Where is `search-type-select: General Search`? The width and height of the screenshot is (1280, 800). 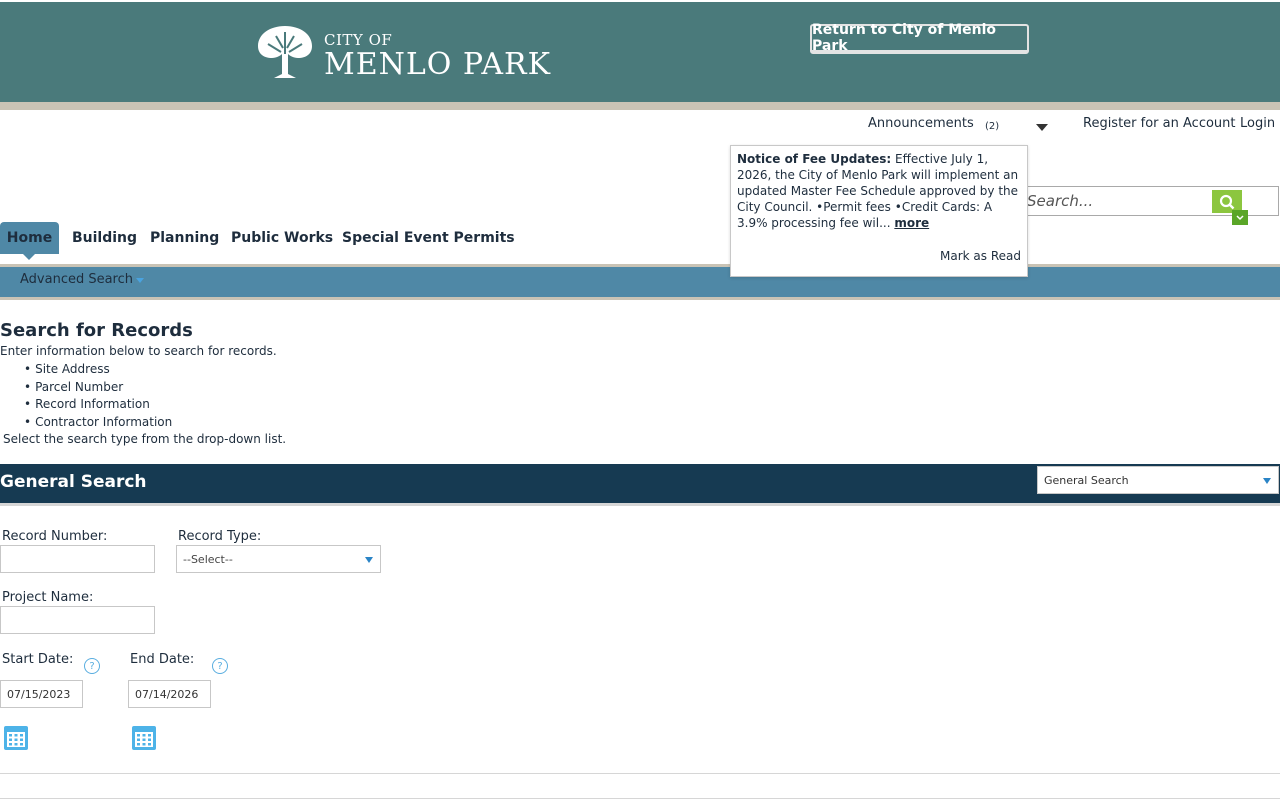
search-type-select: General Search is located at coordinates (1158, 480).